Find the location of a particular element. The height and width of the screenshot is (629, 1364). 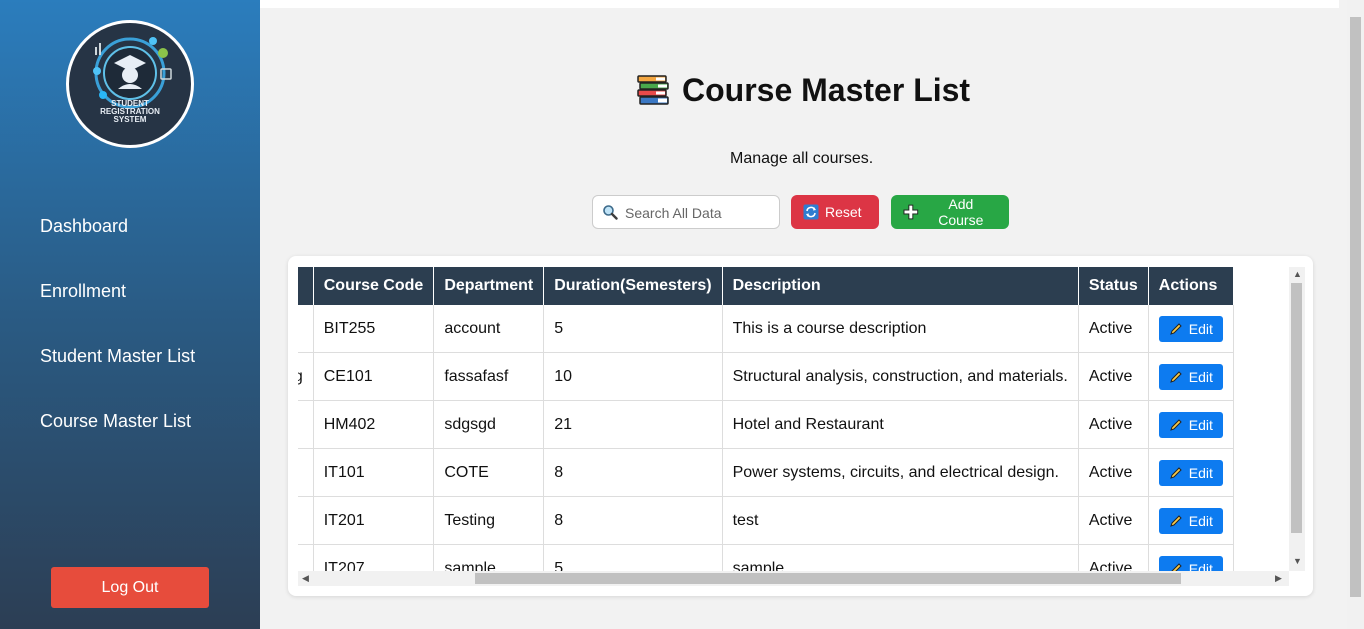

page-subtitle: Manage all courses. is located at coordinates (802, 158).